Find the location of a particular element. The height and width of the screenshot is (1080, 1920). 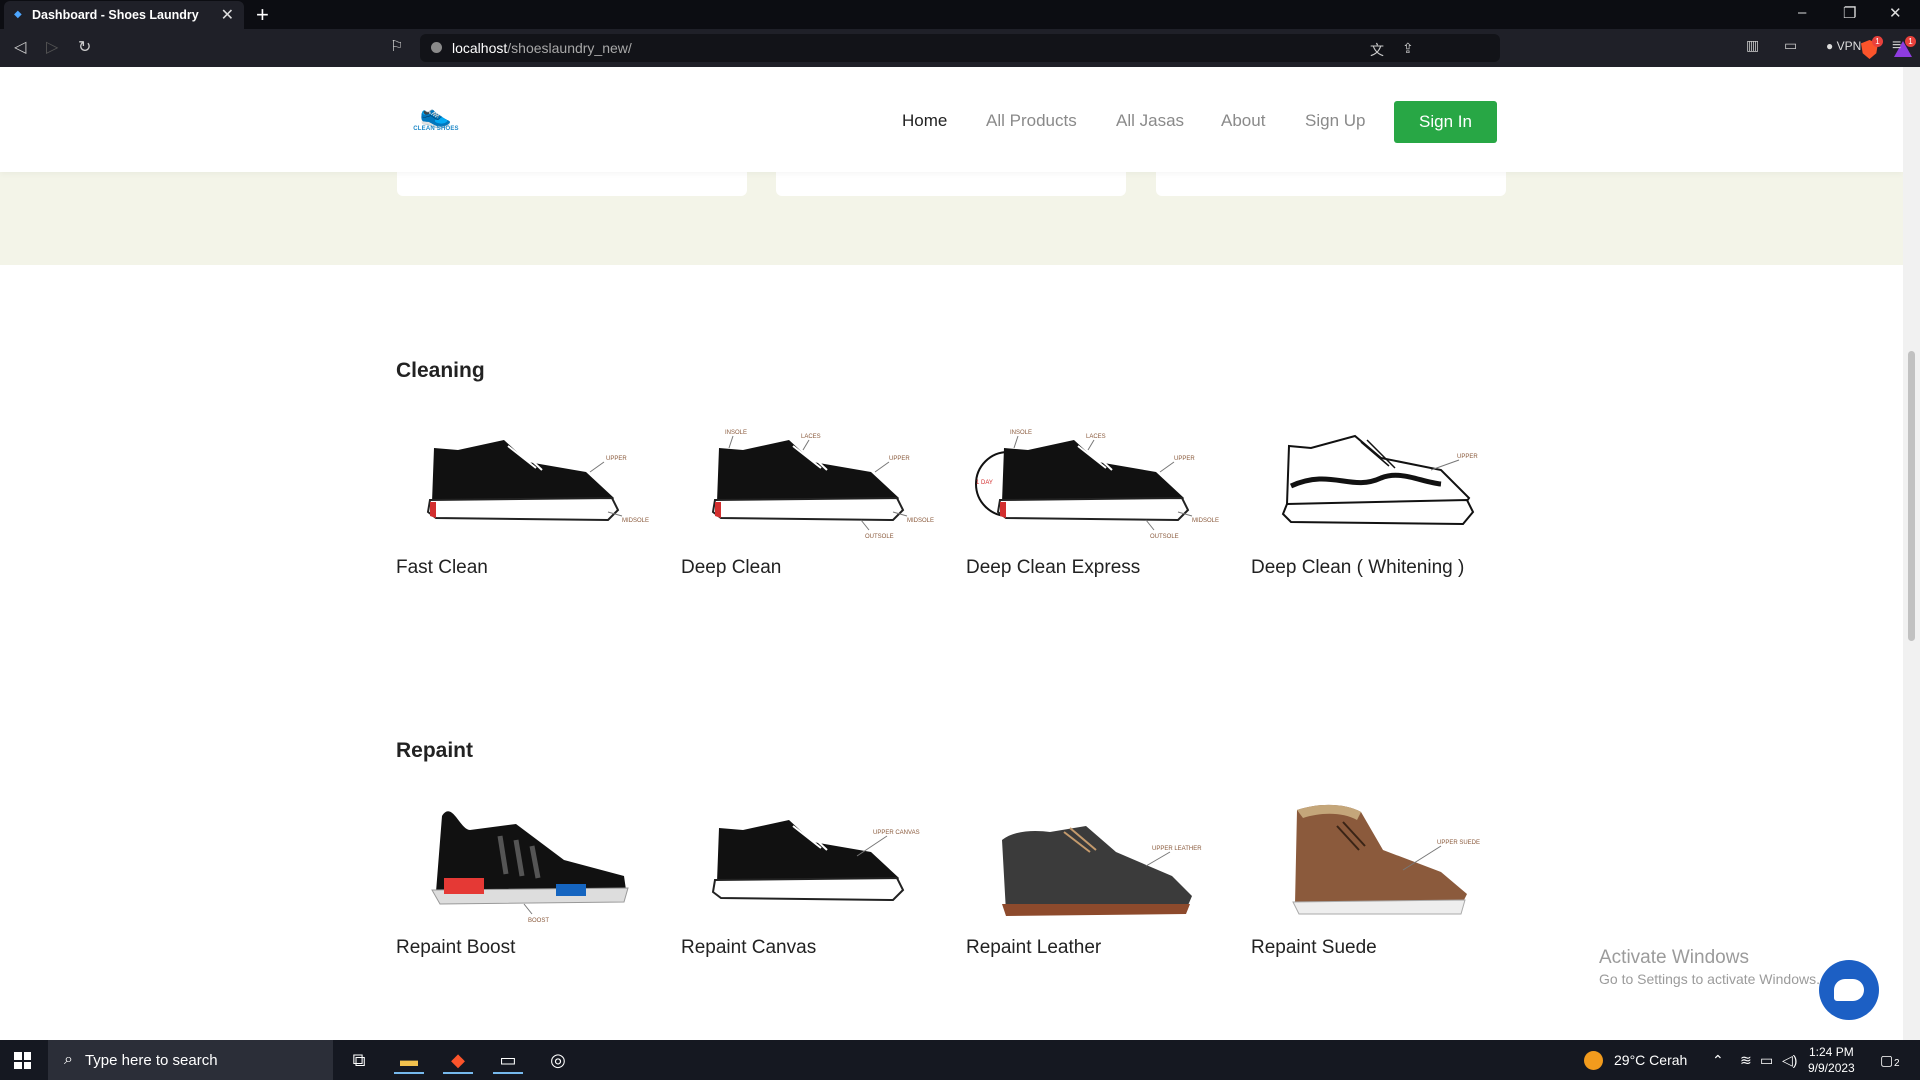

forward-icon: ▷ is located at coordinates (52, 47).